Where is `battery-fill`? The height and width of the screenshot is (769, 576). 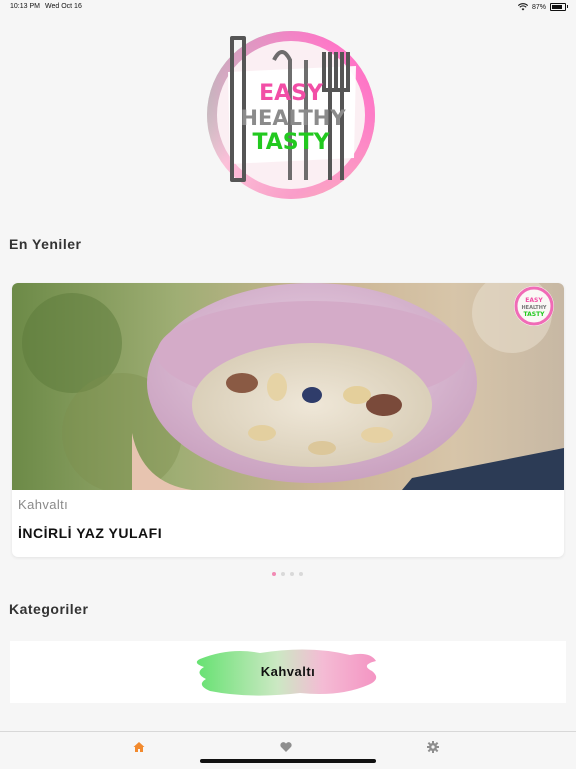 battery-fill is located at coordinates (557, 7).